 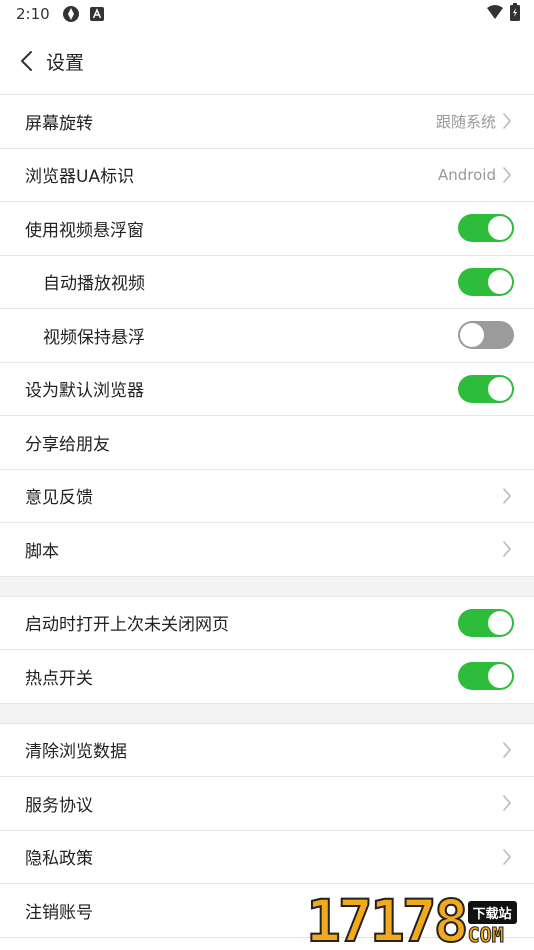 What do you see at coordinates (65, 62) in the screenshot?
I see `page-title: 设置` at bounding box center [65, 62].